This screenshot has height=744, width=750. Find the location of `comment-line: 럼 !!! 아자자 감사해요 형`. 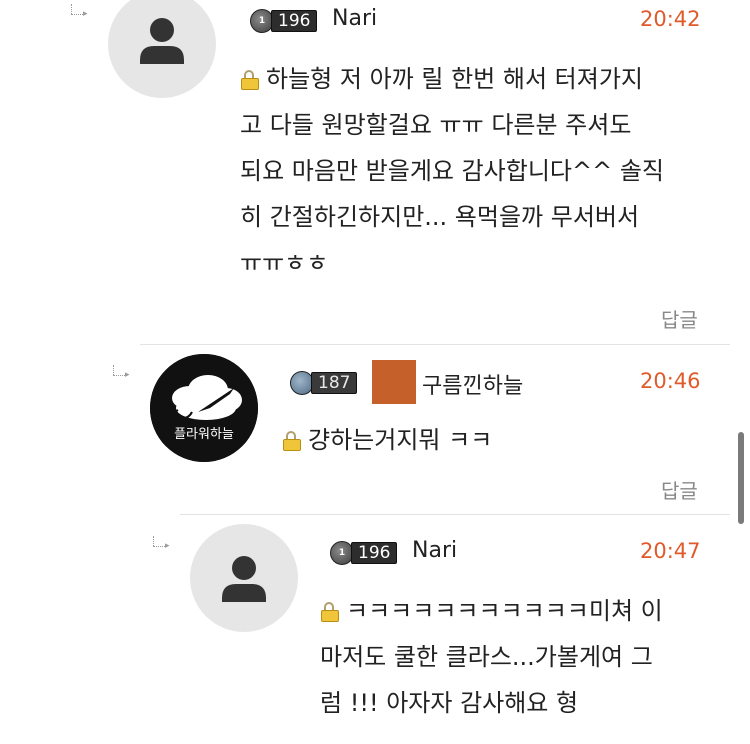

comment-line: 럼 !!! 아자자 감사해요 형 is located at coordinates (449, 703).